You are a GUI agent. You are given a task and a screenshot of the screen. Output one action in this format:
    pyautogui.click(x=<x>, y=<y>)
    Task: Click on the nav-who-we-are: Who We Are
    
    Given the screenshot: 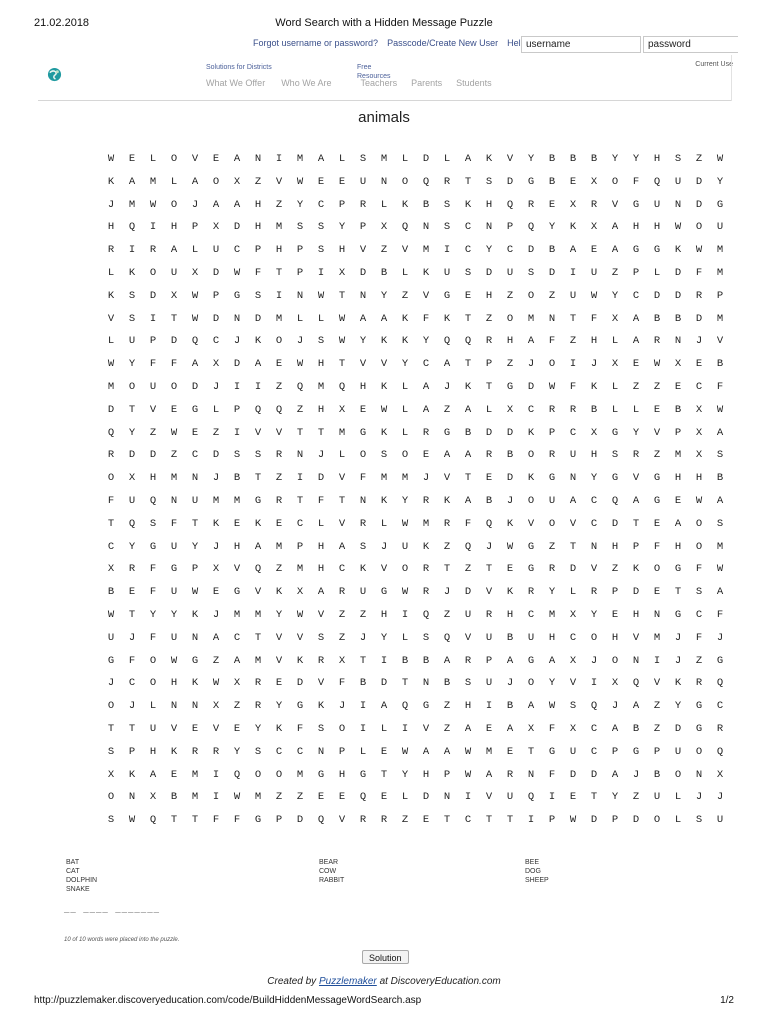 What is the action you would take?
    pyautogui.click(x=306, y=83)
    